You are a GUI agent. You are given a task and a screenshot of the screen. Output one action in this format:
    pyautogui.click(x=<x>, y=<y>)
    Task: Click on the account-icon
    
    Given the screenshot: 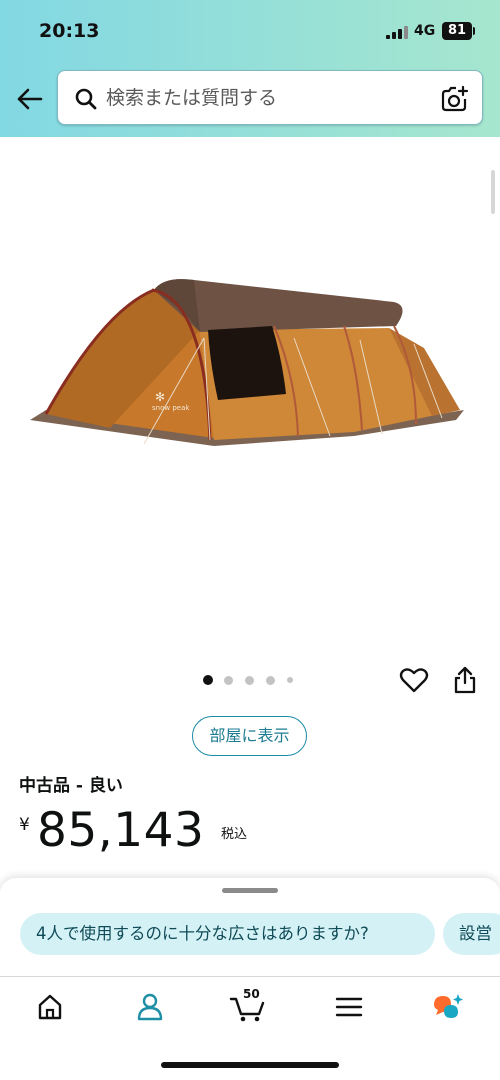 What is the action you would take?
    pyautogui.click(x=150, y=1007)
    